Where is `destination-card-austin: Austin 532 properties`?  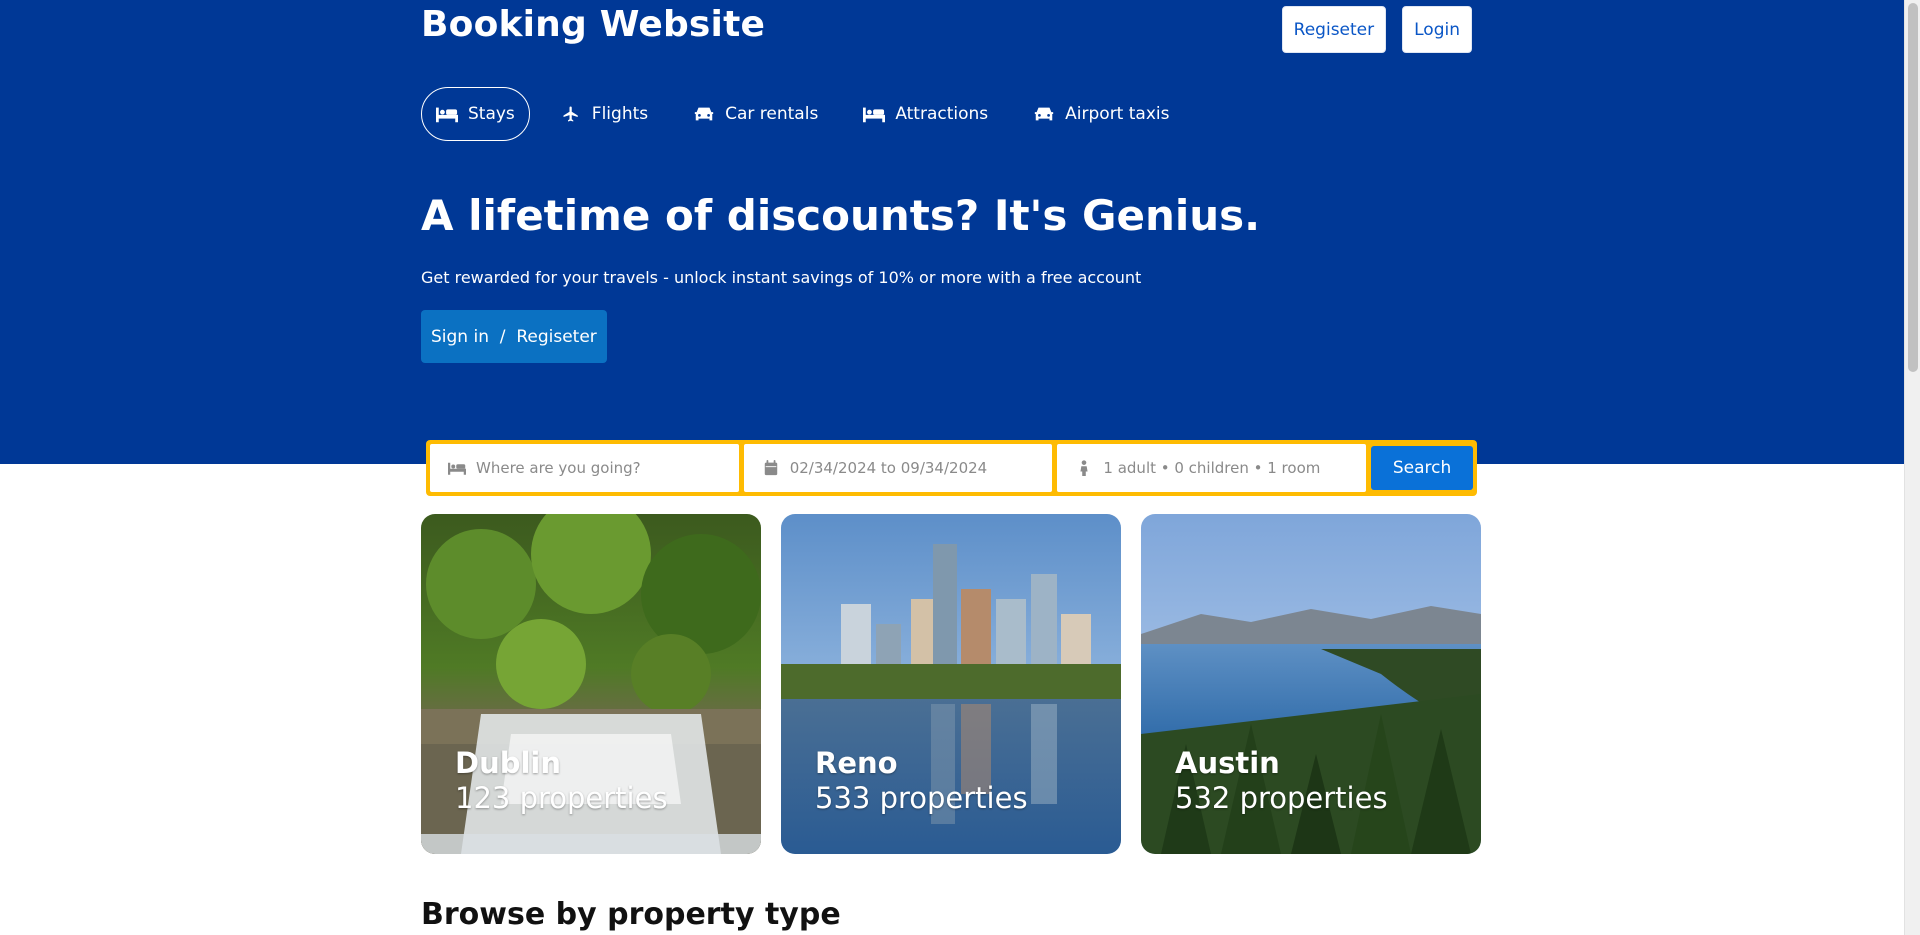 destination-card-austin: Austin 532 properties is located at coordinates (1311, 684).